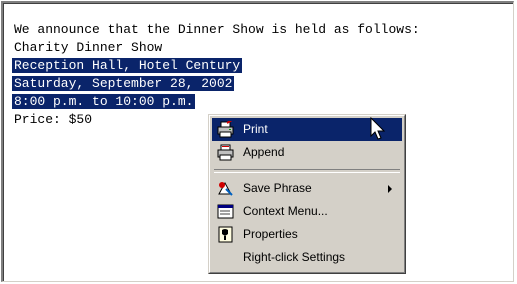 Image resolution: width=517 pixels, height=284 pixels. I want to click on menu-item-label: Properties, so click(270, 234).